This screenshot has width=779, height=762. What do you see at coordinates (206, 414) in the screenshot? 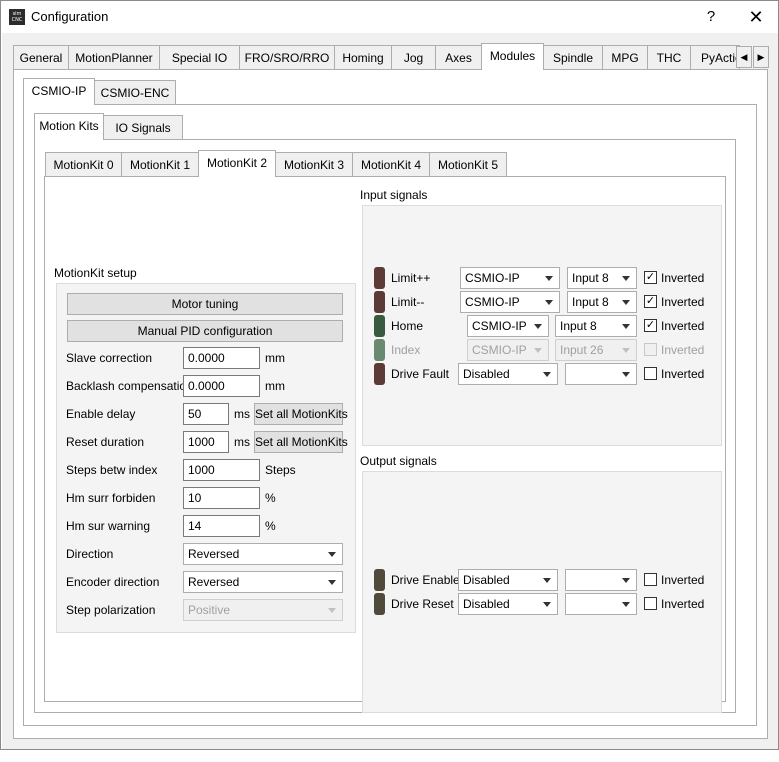
I see `enable-delay-input: 50` at bounding box center [206, 414].